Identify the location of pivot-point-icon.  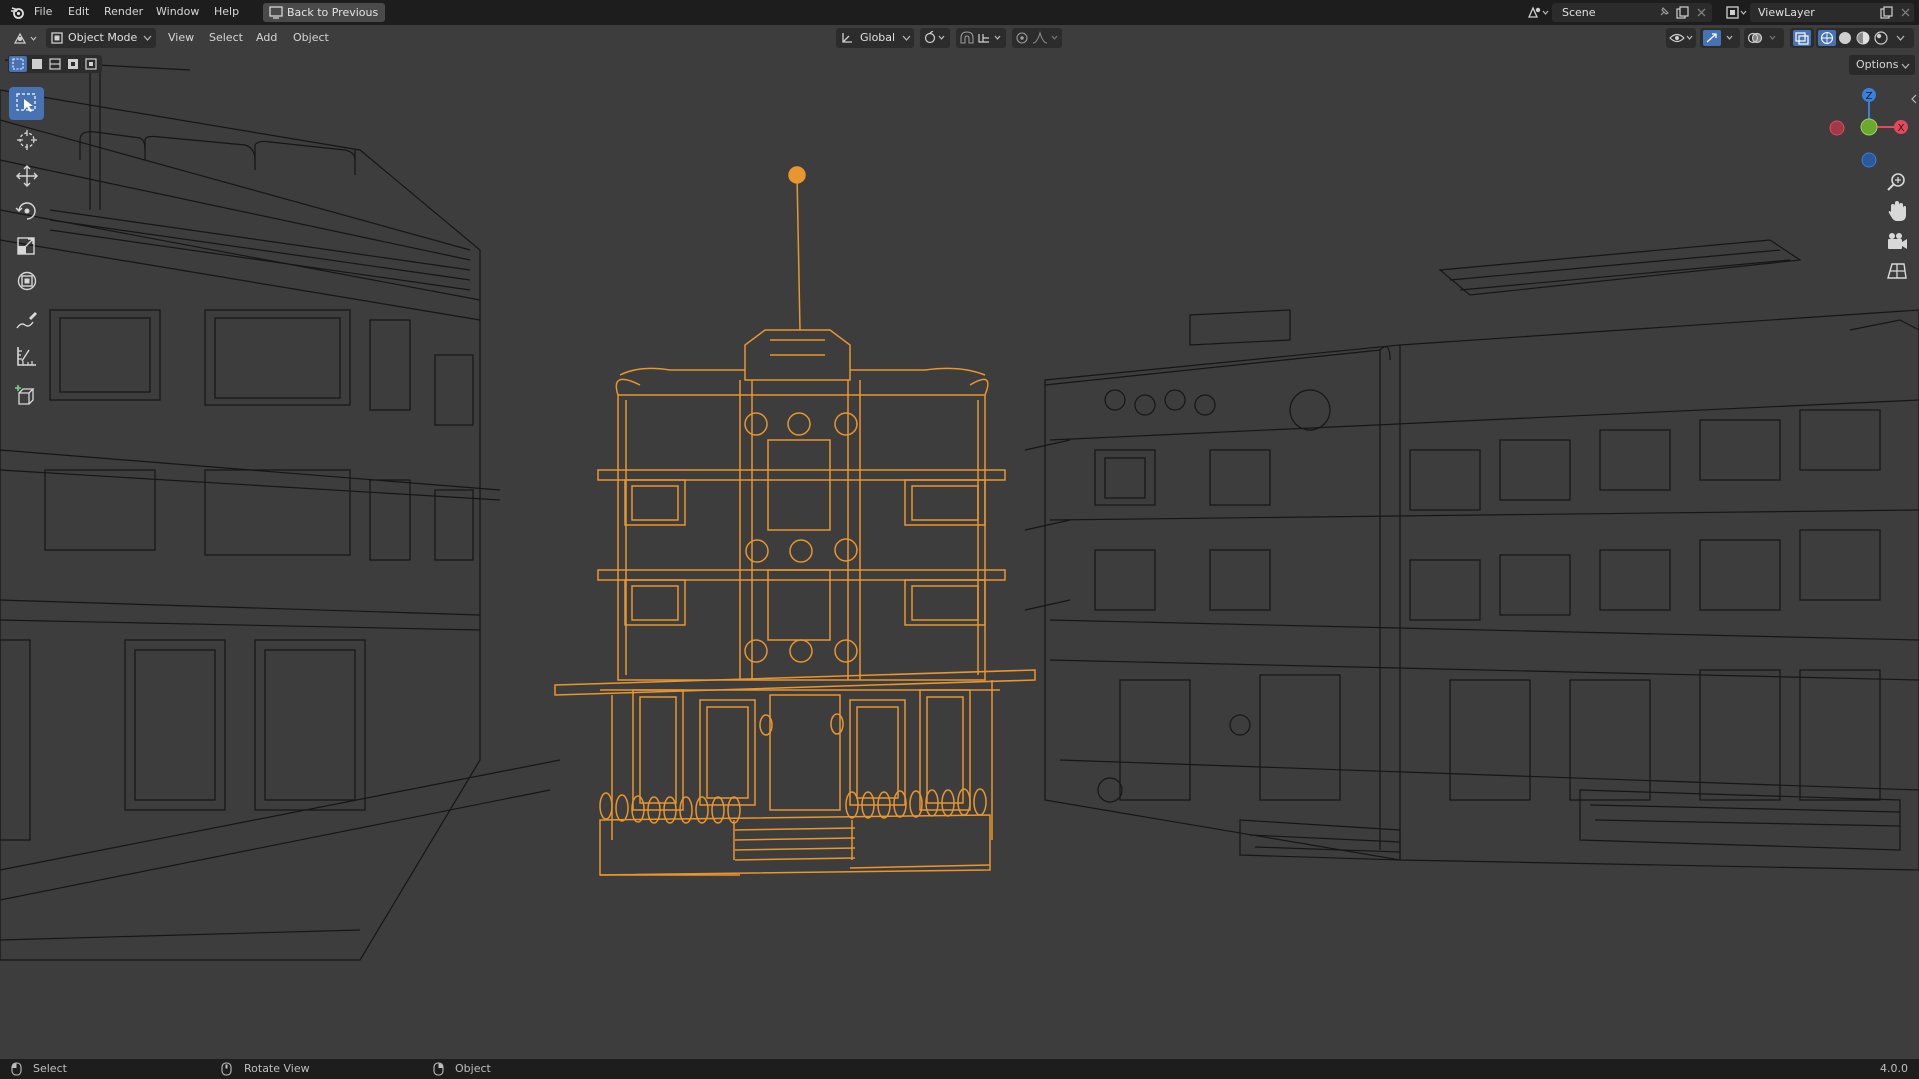
(934, 37).